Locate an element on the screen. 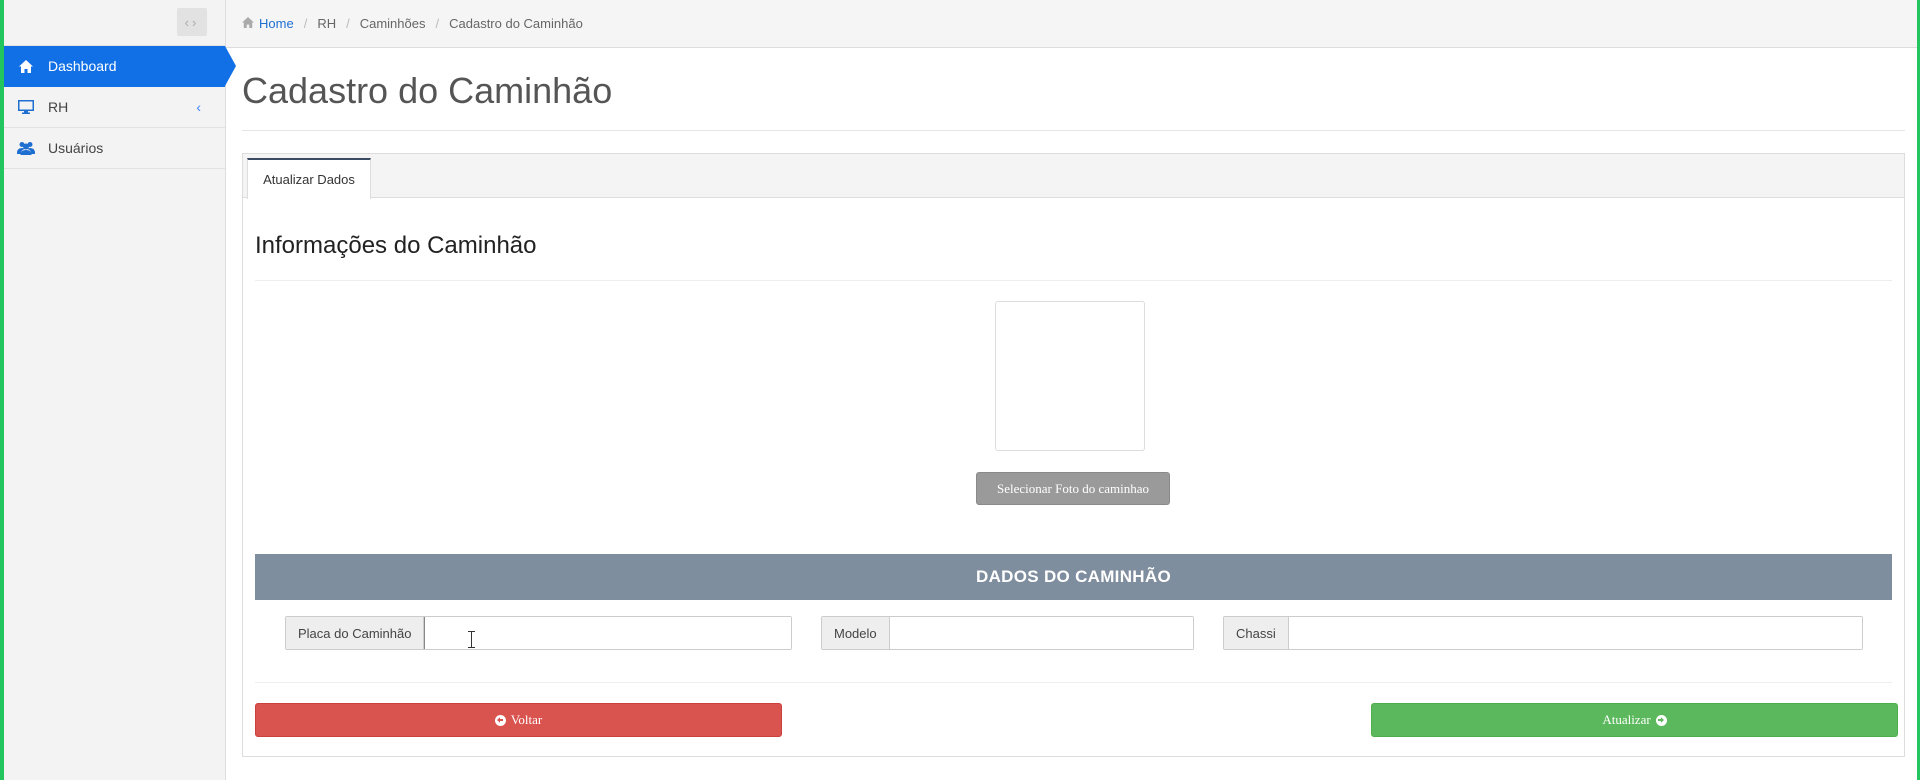 The width and height of the screenshot is (1920, 780). breadcrumb-rh: RH is located at coordinates (326, 23).